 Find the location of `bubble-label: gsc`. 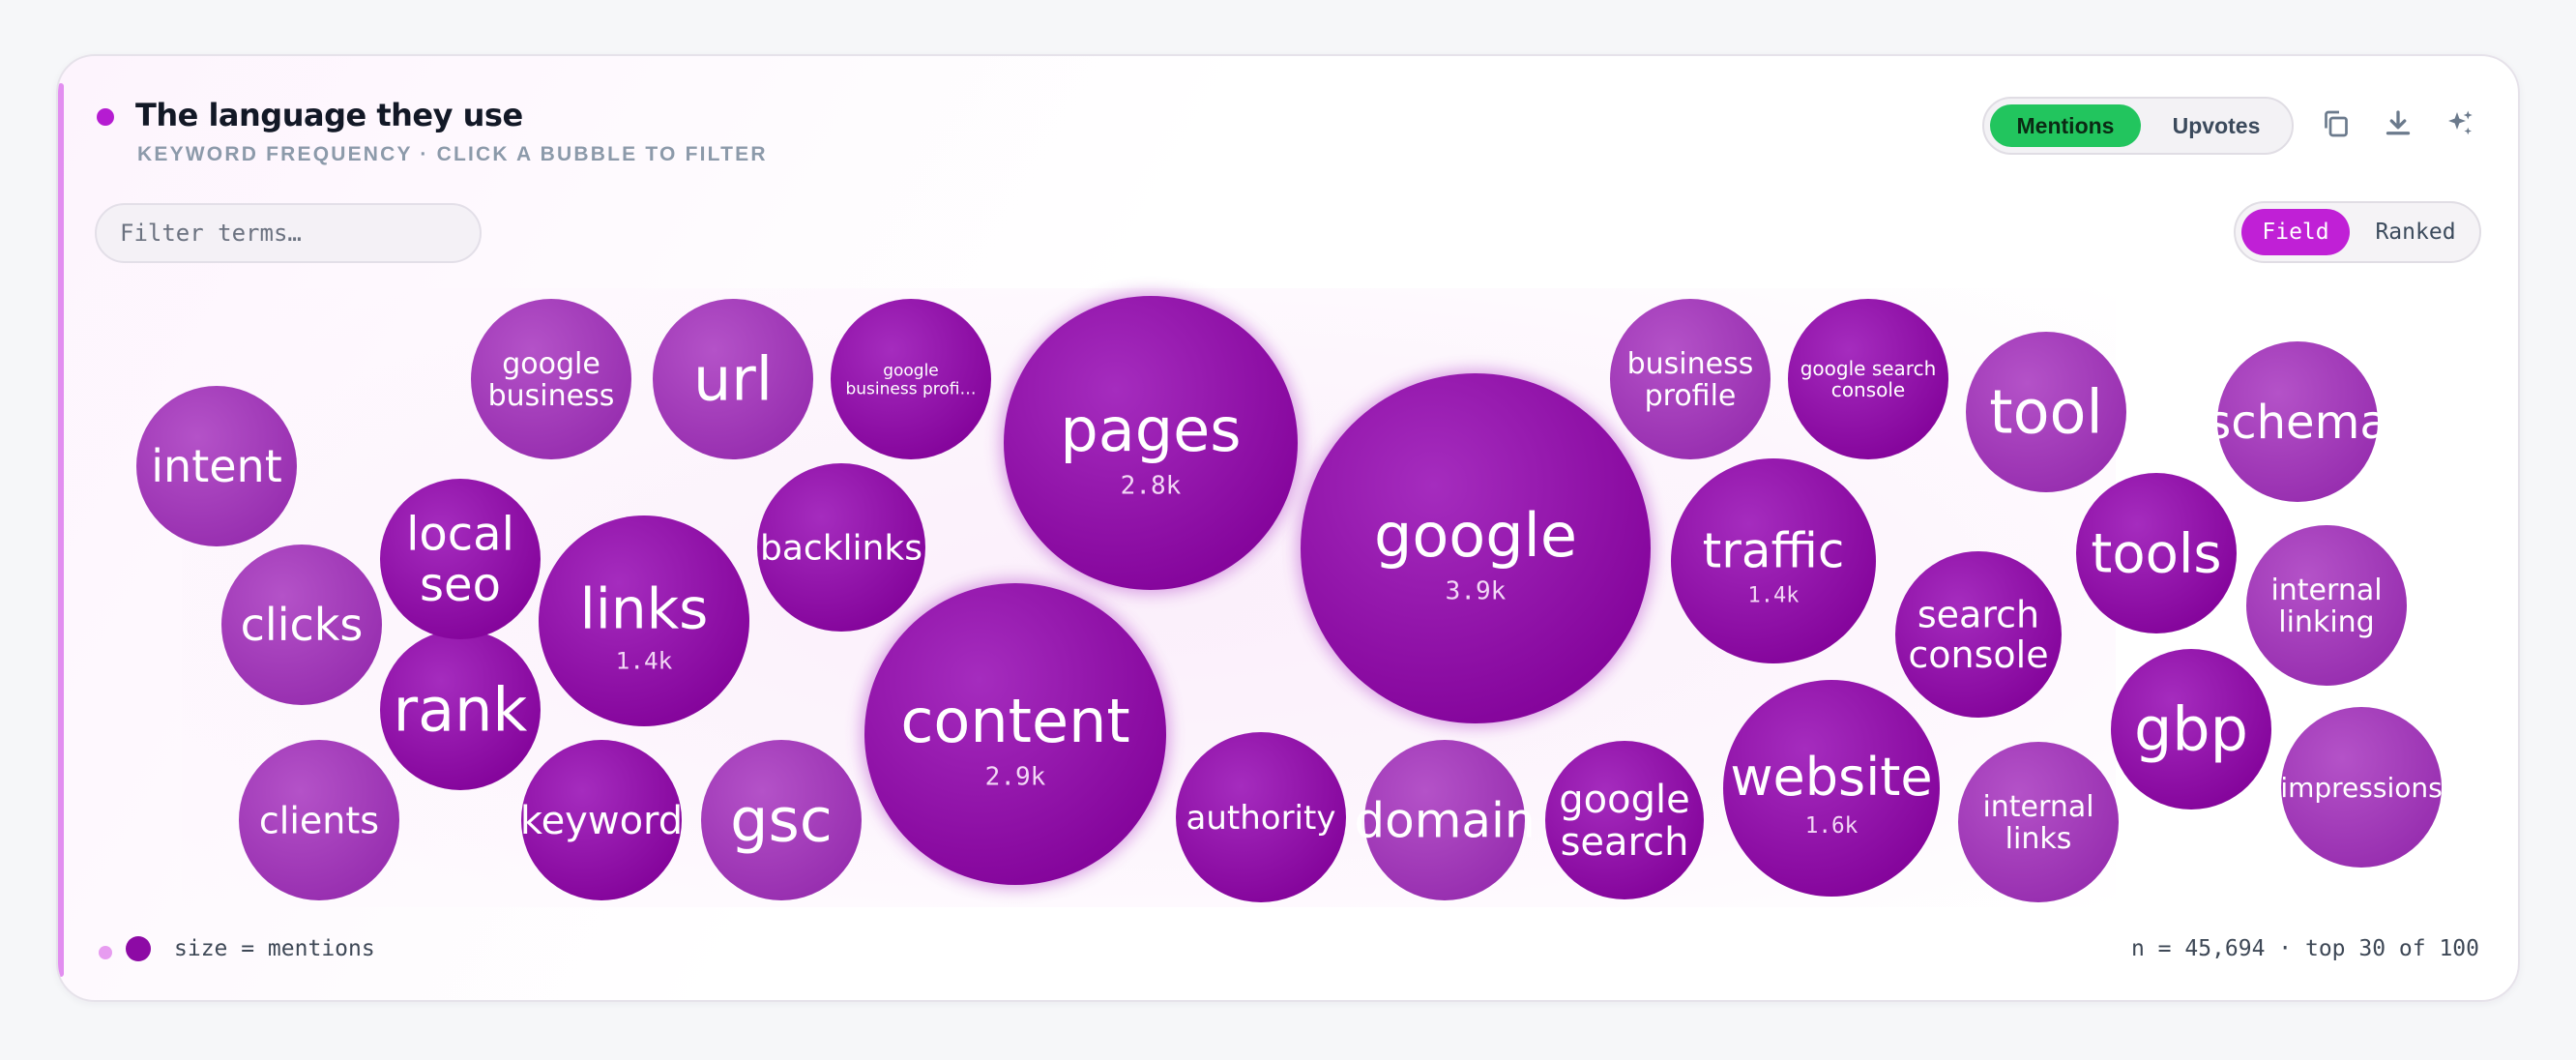

bubble-label: gsc is located at coordinates (781, 820).